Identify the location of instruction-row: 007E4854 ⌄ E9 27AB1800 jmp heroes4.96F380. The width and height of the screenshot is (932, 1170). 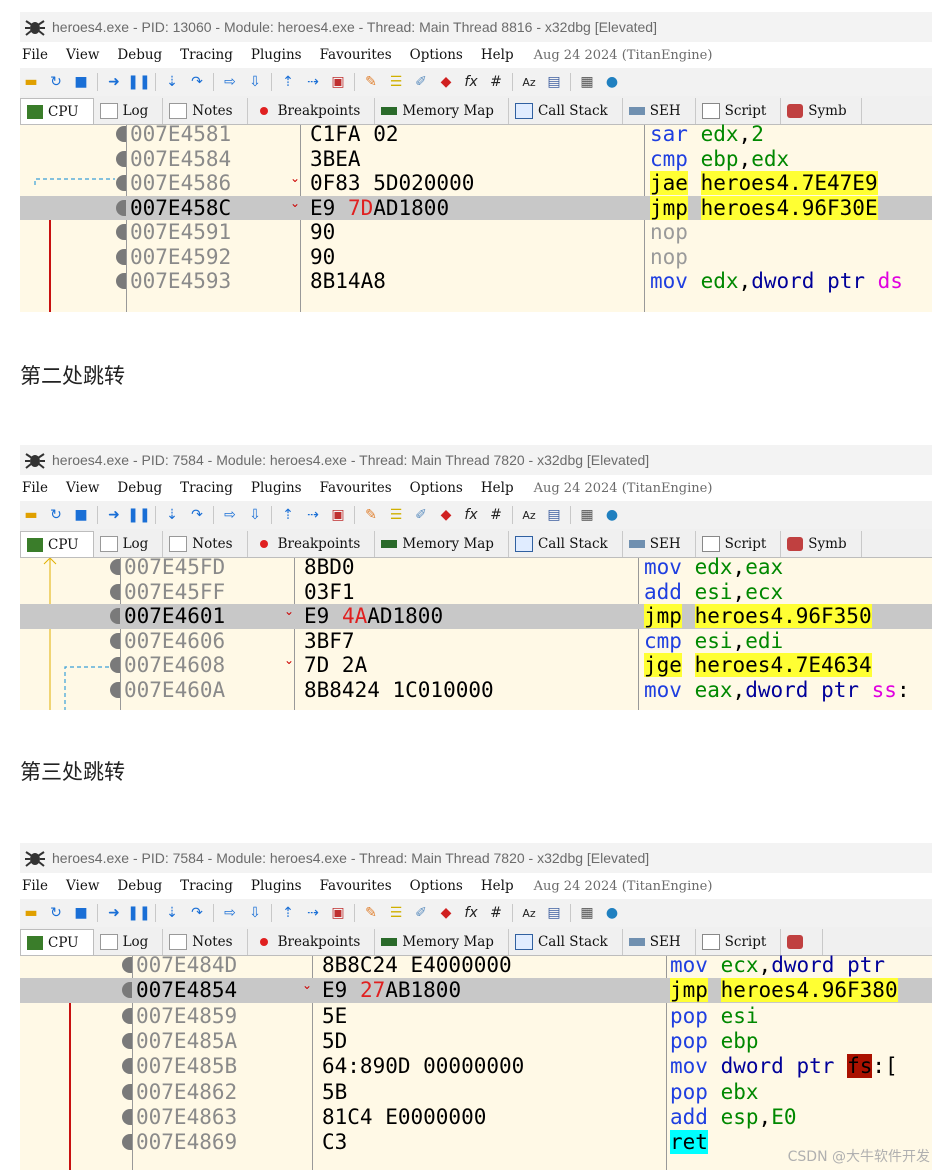
(476, 990).